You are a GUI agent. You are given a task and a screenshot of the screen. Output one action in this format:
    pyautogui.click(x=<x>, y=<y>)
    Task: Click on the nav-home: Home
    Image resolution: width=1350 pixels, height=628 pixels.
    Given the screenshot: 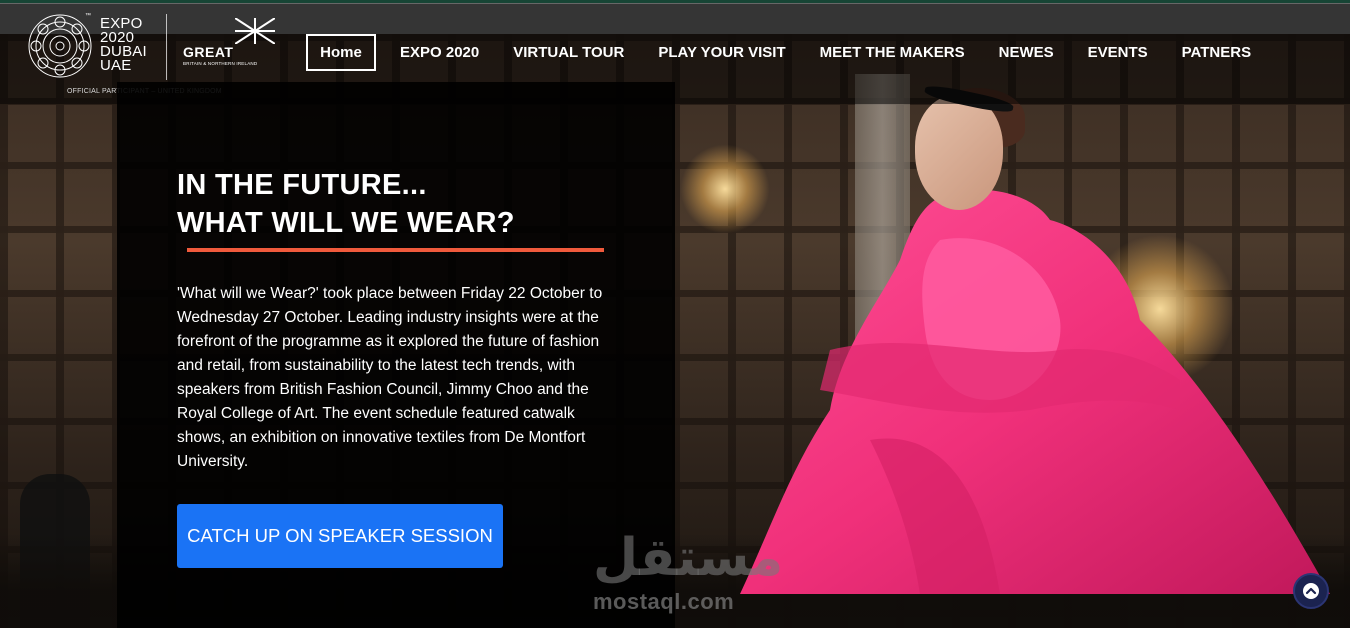 What is the action you would take?
    pyautogui.click(x=341, y=52)
    